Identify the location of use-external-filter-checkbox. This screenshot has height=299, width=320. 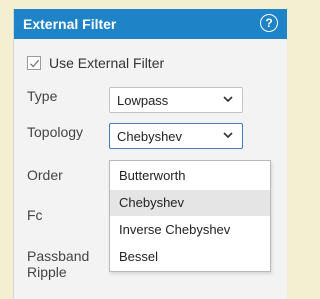
(34, 63).